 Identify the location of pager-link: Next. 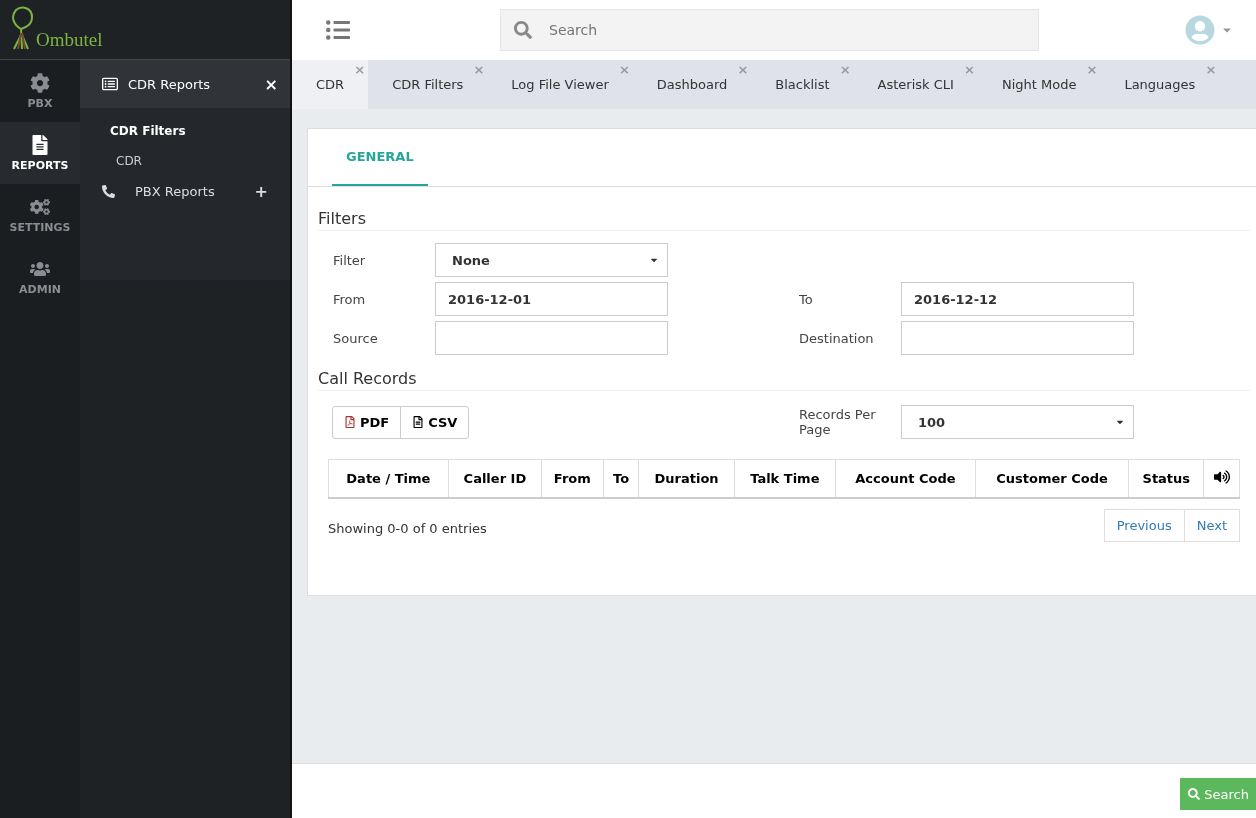
(1211, 525).